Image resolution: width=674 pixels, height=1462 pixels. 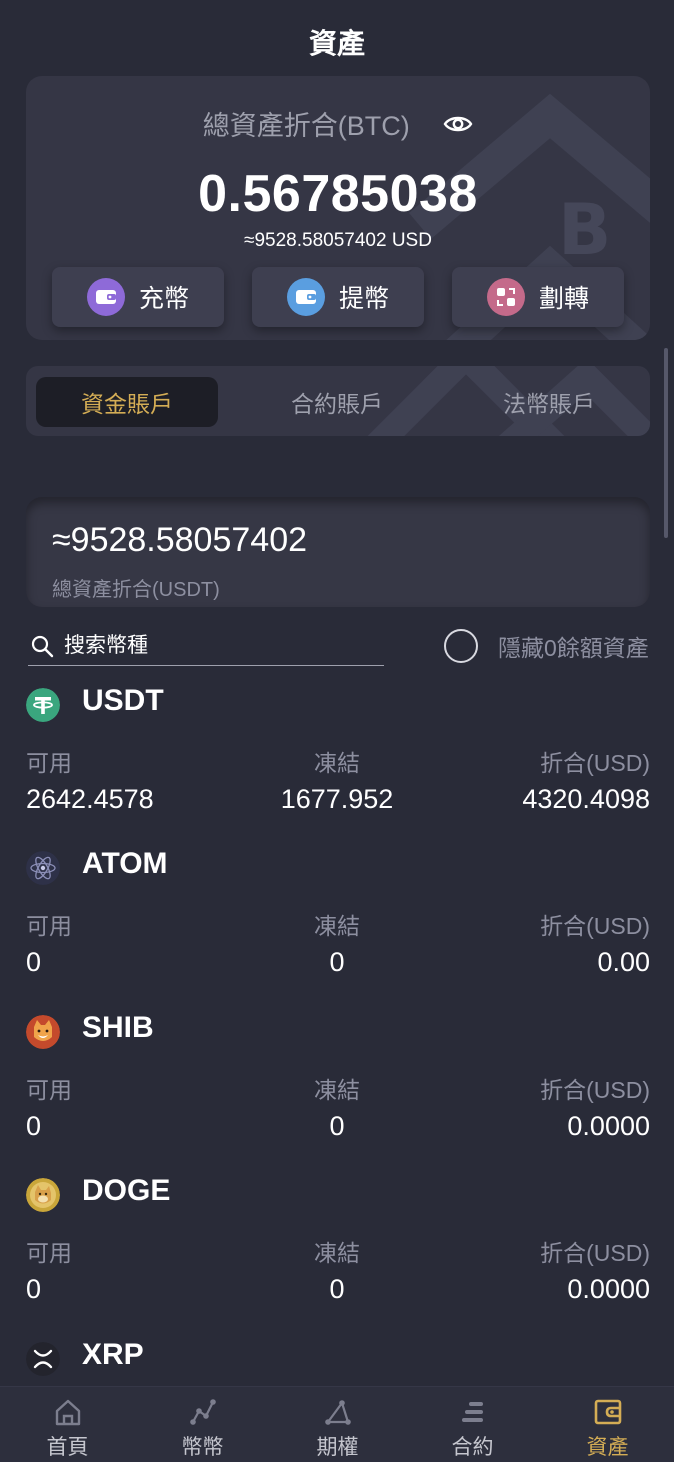 I want to click on coin-row-atom: ATOM 可用 凍結 折合(USD) 0 0 0.00, so click(x=337, y=927).